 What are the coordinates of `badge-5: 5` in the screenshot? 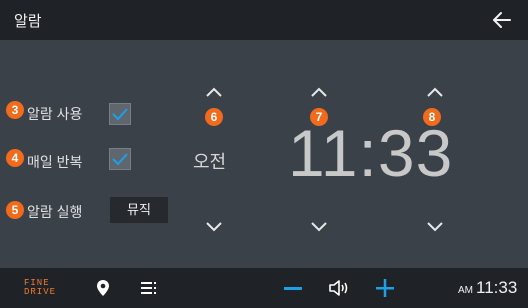 It's located at (15, 210).